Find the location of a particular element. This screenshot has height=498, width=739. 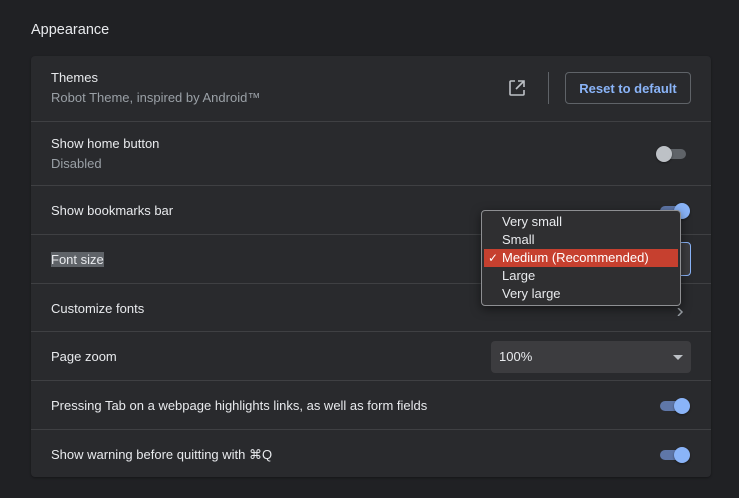

open-in-new-icon is located at coordinates (517, 88).